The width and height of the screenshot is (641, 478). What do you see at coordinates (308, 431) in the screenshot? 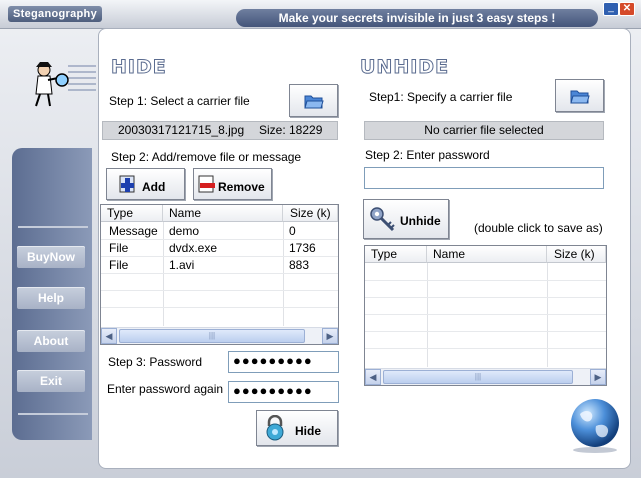
I see `hide-button-label: Hide` at bounding box center [308, 431].